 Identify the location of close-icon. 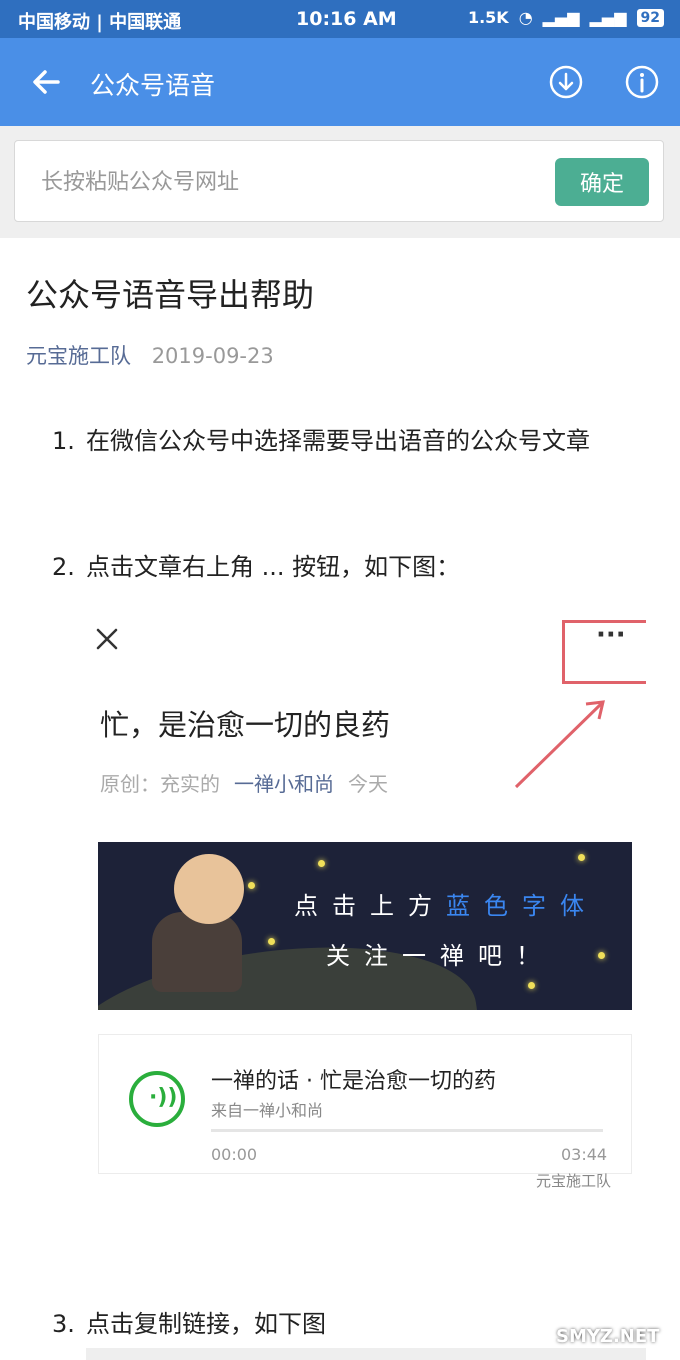
(107, 639).